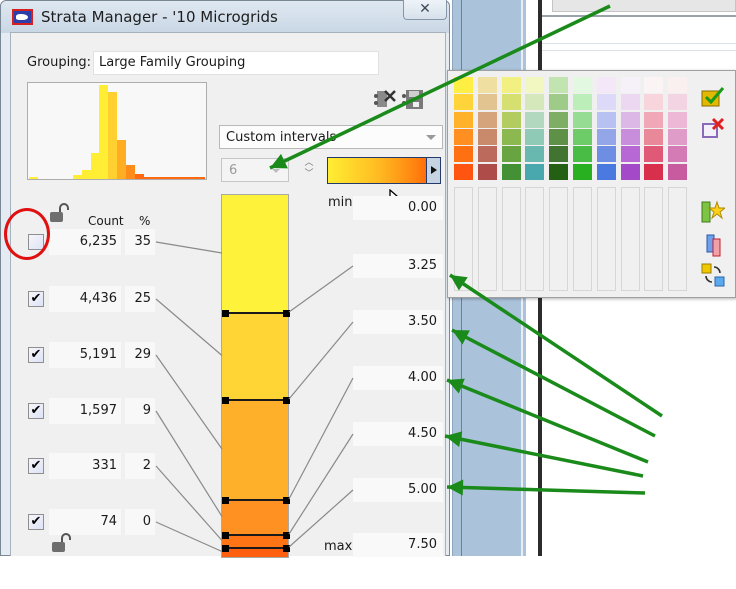 This screenshot has width=736, height=589. What do you see at coordinates (713, 245) in the screenshot?
I see `compare-icon` at bounding box center [713, 245].